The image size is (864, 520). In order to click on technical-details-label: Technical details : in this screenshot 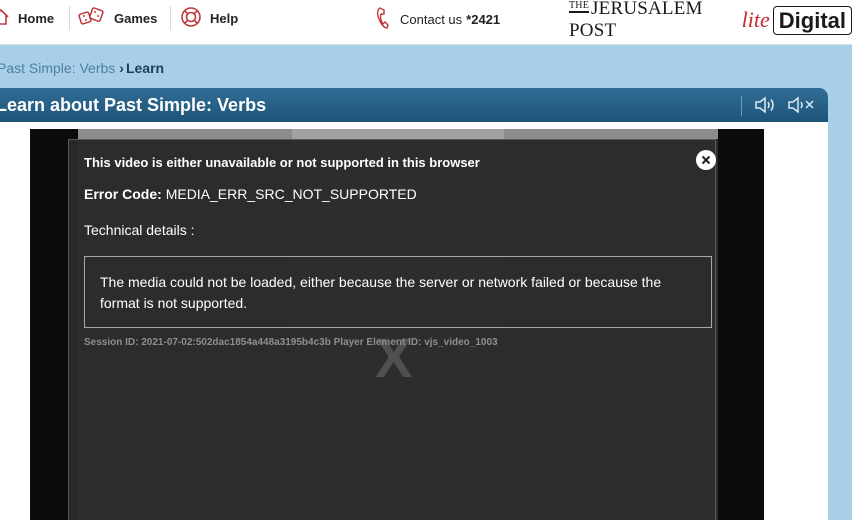, I will do `click(139, 230)`.